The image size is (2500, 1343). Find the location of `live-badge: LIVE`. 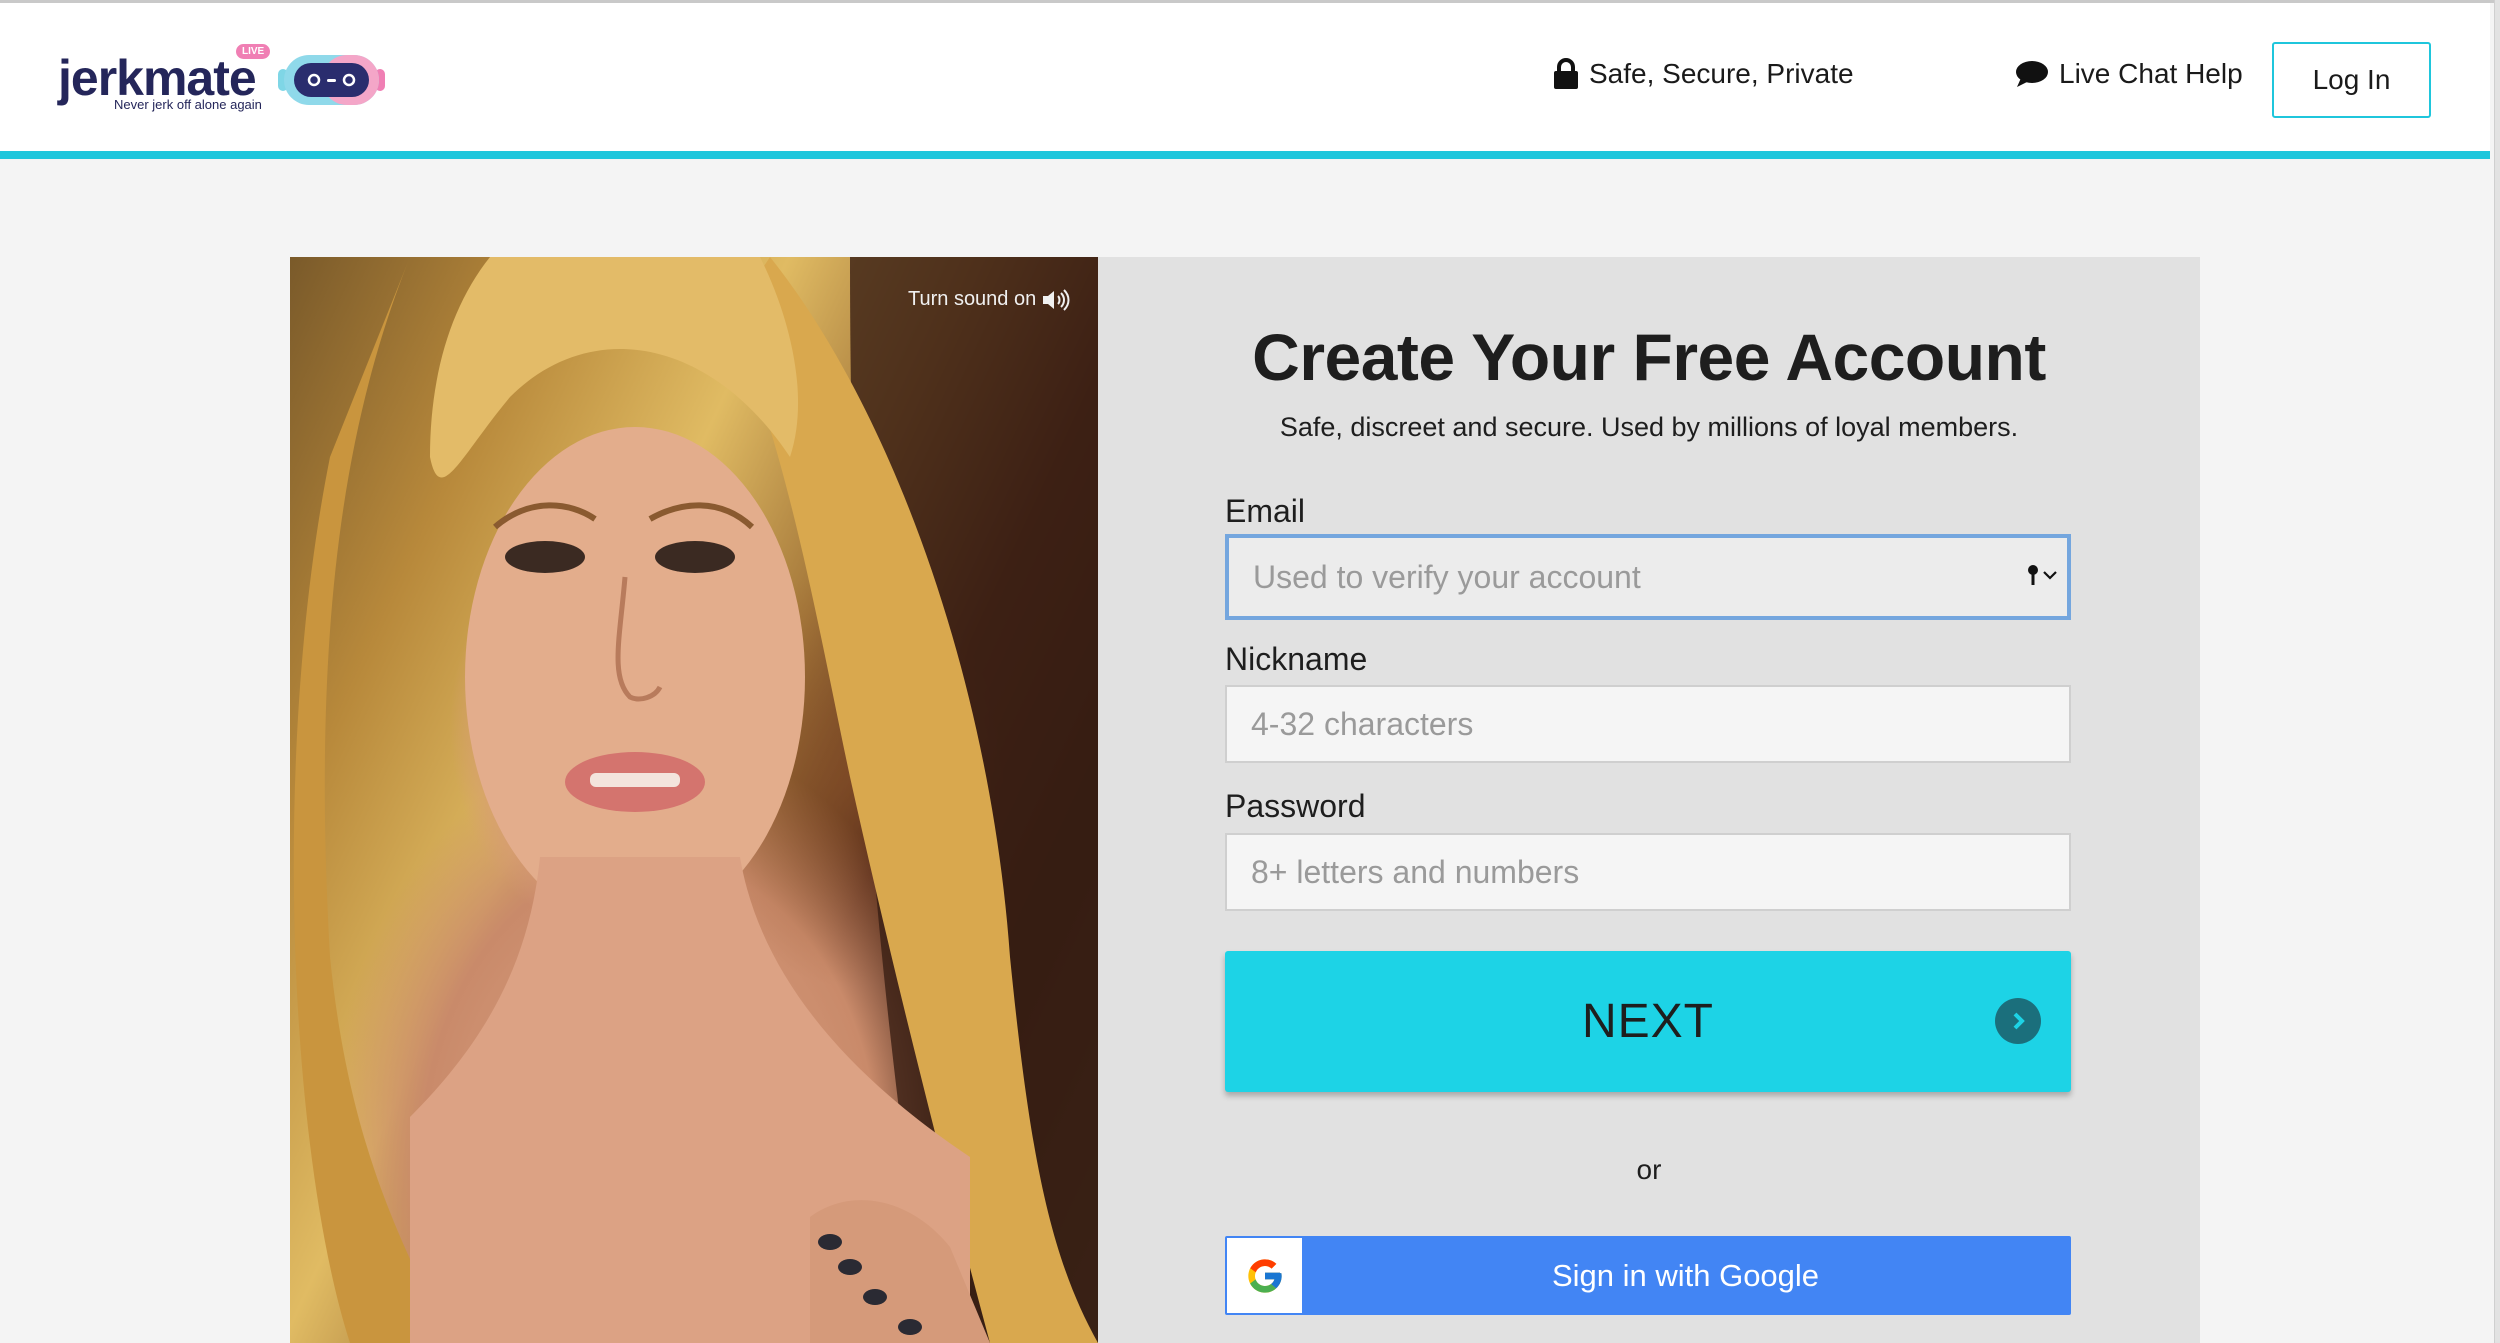

live-badge: LIVE is located at coordinates (253, 51).